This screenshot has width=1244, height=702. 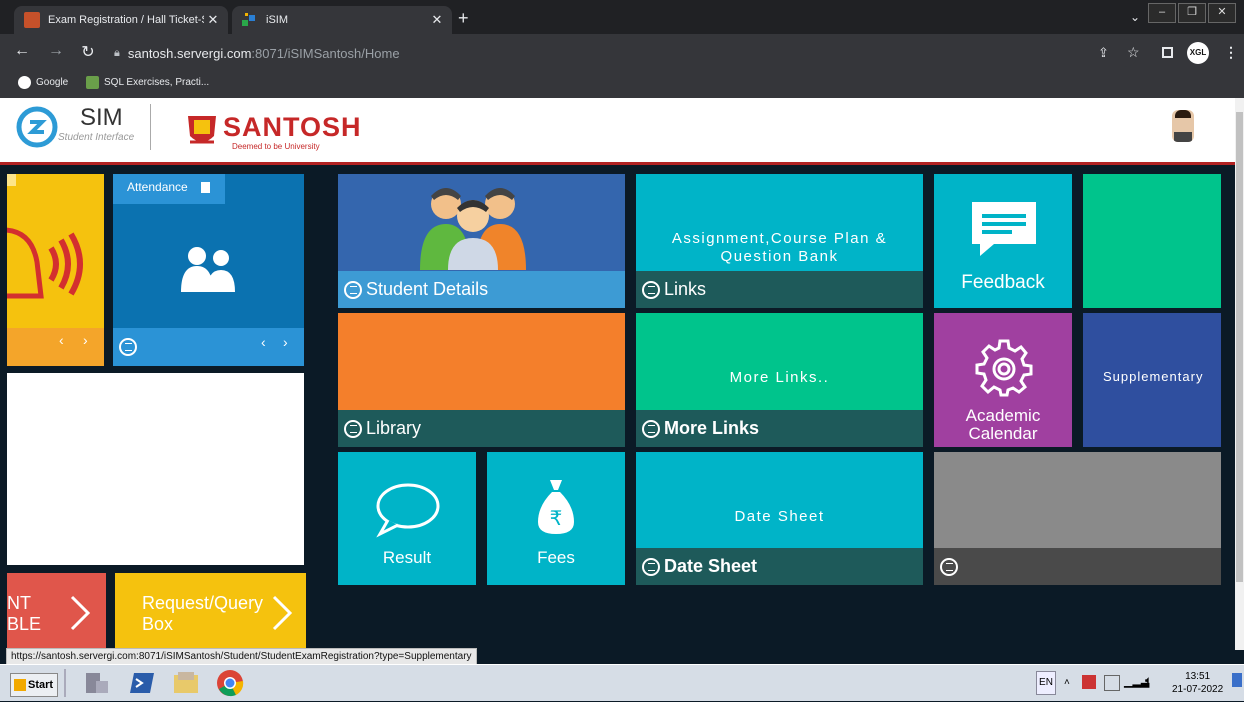 What do you see at coordinates (1222, 13) in the screenshot?
I see `close-window-icon: ✕` at bounding box center [1222, 13].